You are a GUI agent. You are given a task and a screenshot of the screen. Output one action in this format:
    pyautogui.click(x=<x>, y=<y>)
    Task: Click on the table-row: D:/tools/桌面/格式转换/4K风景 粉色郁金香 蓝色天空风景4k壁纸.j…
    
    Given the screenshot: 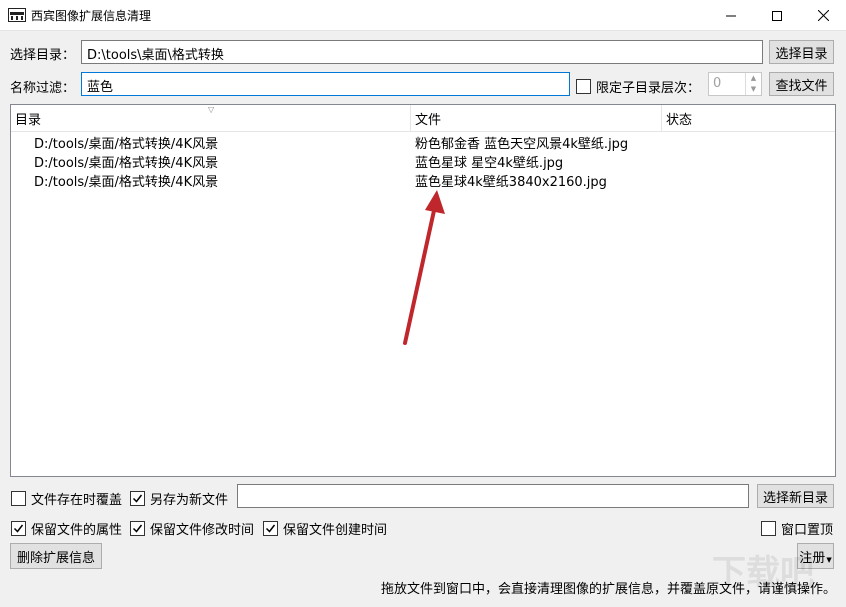 What is the action you would take?
    pyautogui.click(x=423, y=142)
    